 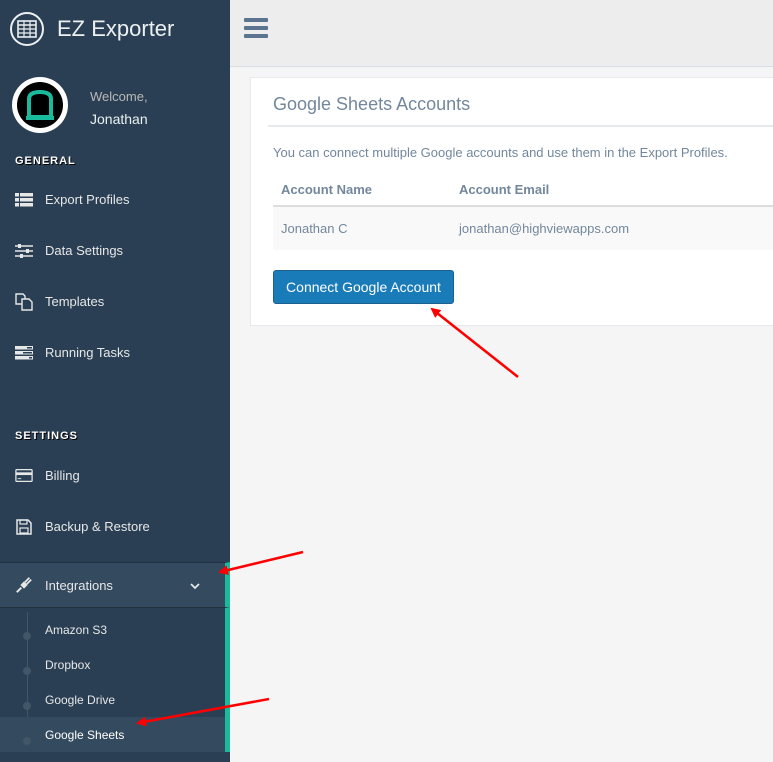 I want to click on nav-item-running-tasks: Running Tasks, so click(x=115, y=352).